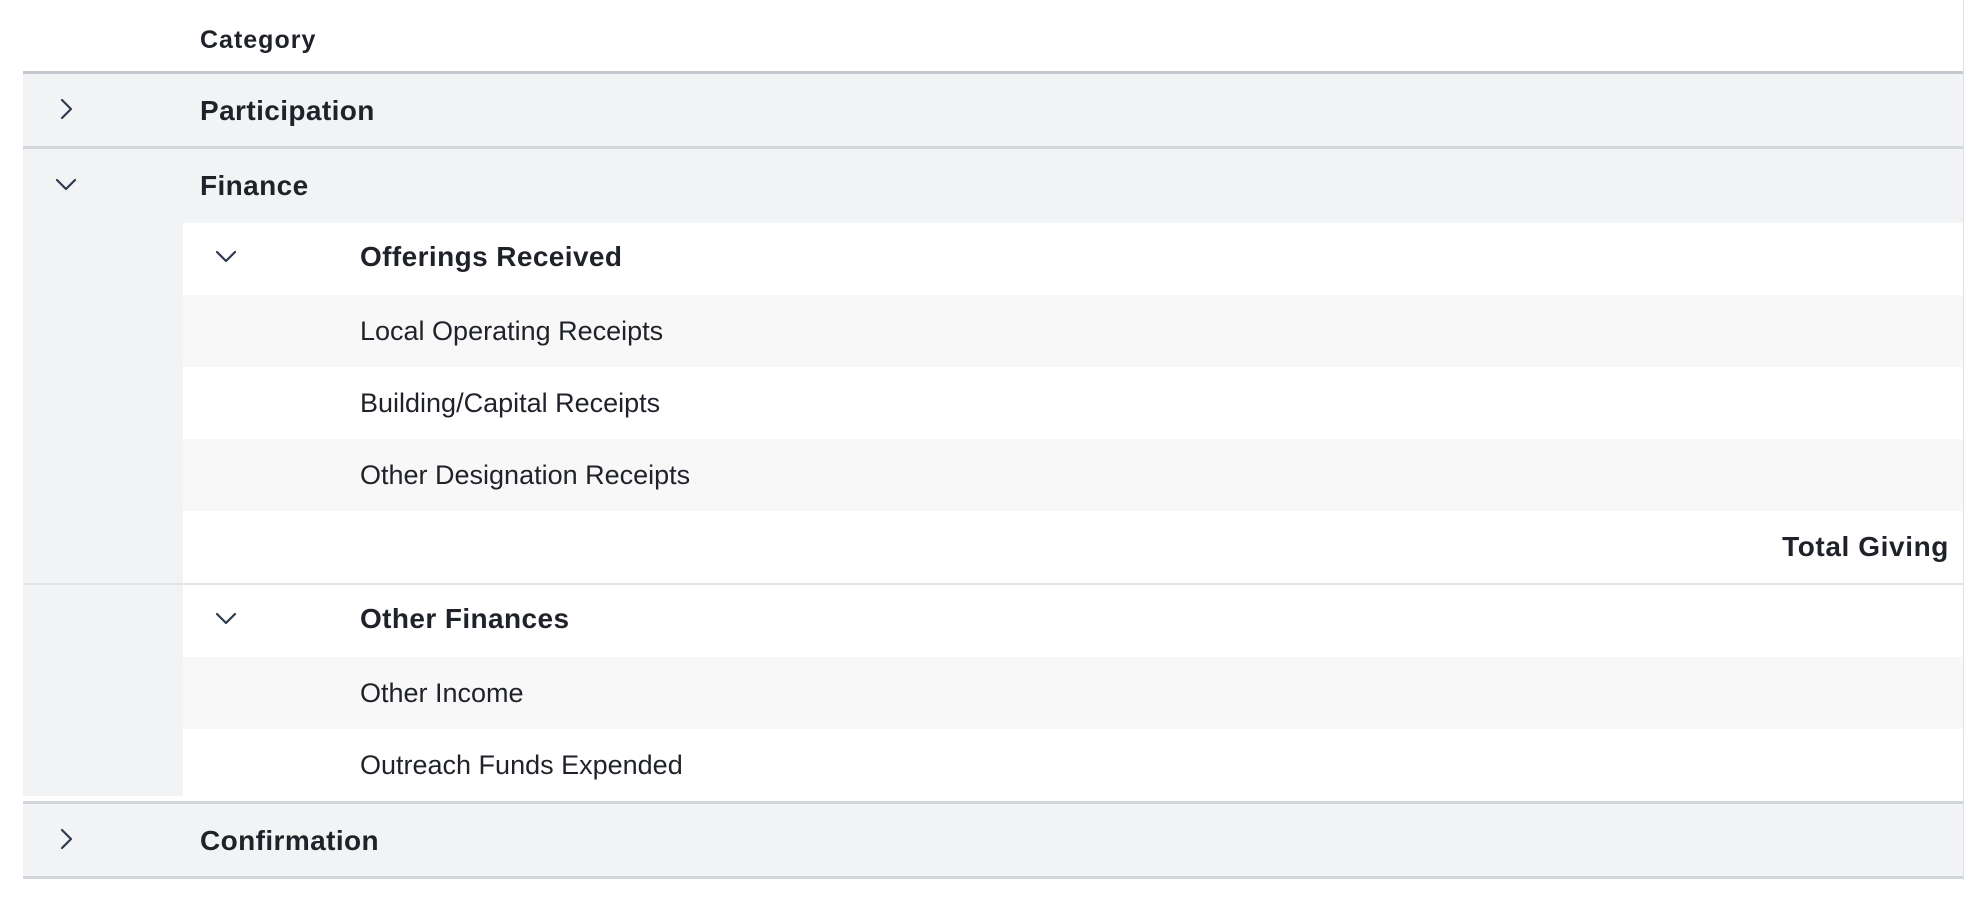 This screenshot has height=906, width=1970. I want to click on subgroup-label-other-finances: Other Finances, so click(465, 618).